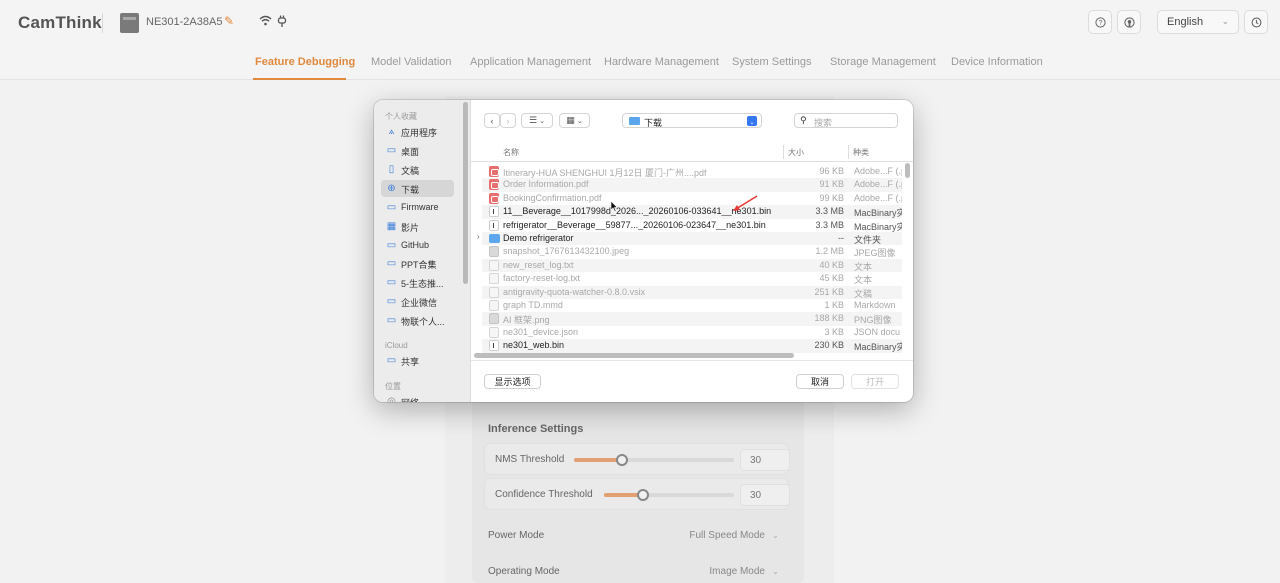 The height and width of the screenshot is (583, 1280). Describe the element at coordinates (712, 571) in the screenshot. I see `operating-mode-select: Image Mode` at that location.